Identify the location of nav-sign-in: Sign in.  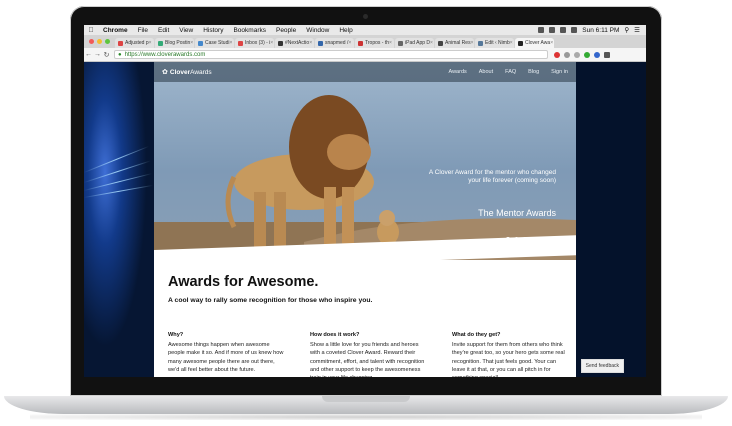
(559, 72).